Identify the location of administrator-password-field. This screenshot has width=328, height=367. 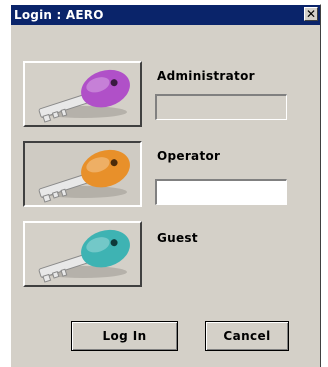
(221, 107).